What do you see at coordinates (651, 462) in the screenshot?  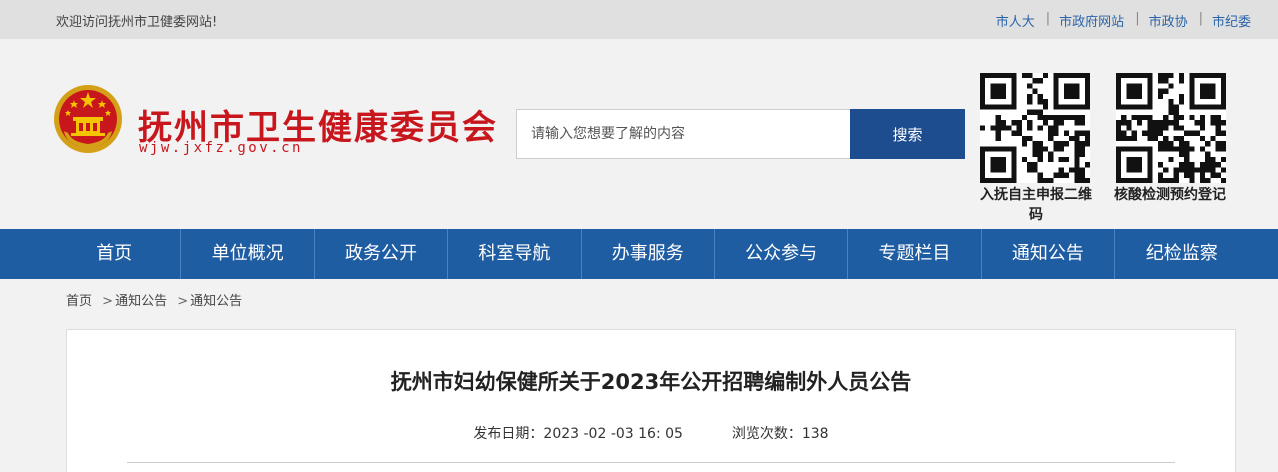 I see `article-divider` at bounding box center [651, 462].